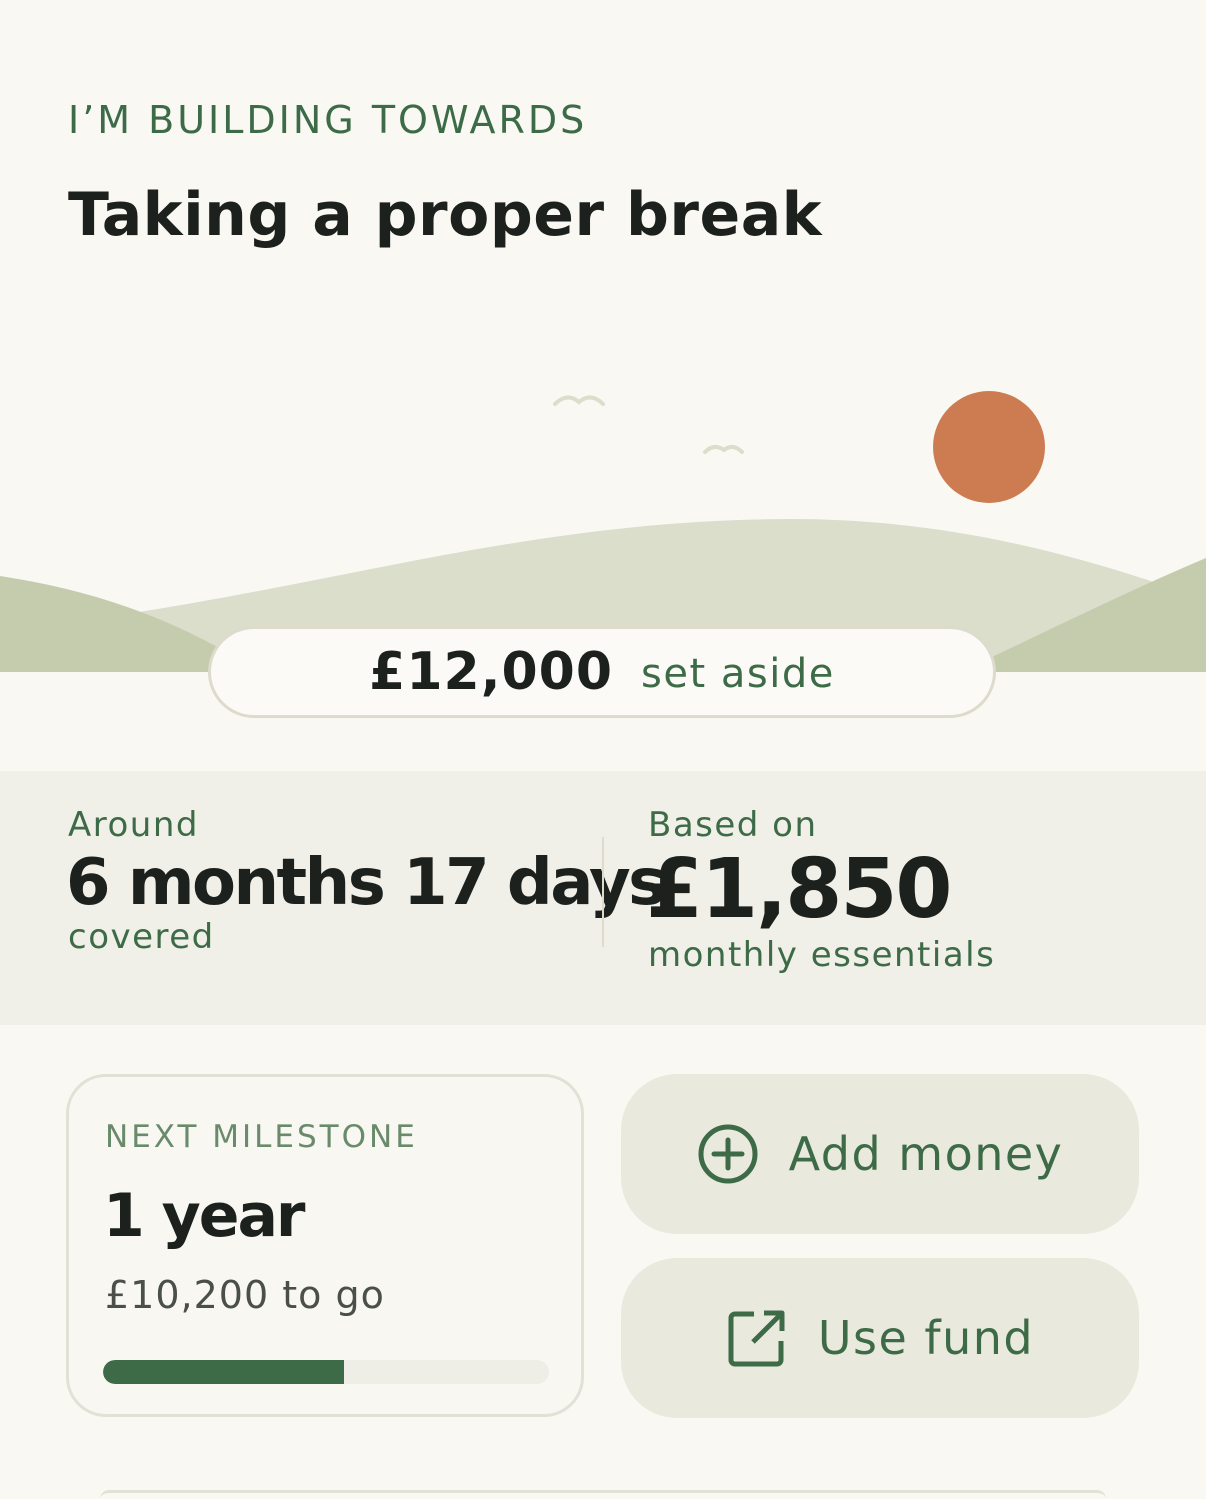 Image resolution: width=1206 pixels, height=1499 pixels. What do you see at coordinates (141, 937) in the screenshot?
I see `coverage-suffix: covered` at bounding box center [141, 937].